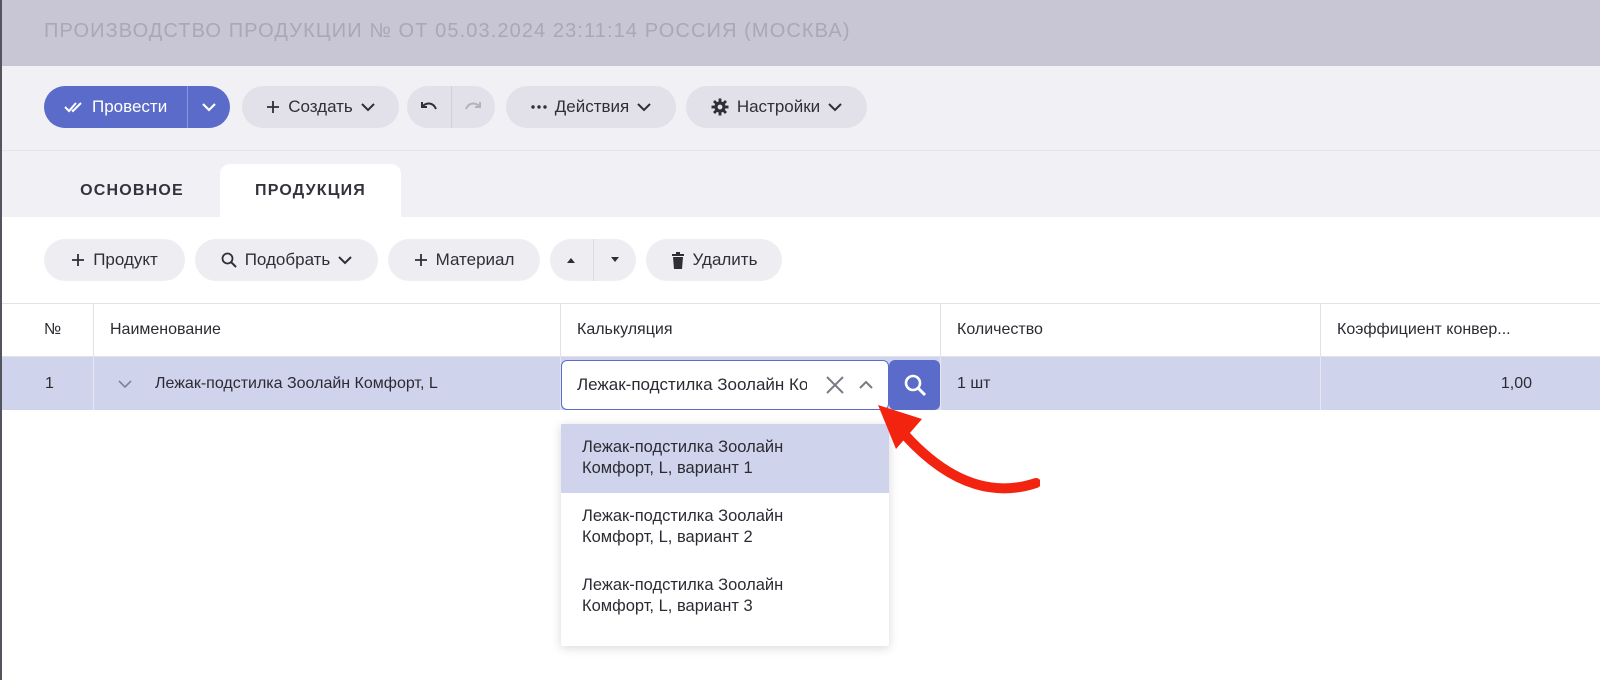 The height and width of the screenshot is (680, 1600). I want to click on tab-bar: ОСНОВНОЕ ПРОДУКЦИЯ, so click(801, 184).